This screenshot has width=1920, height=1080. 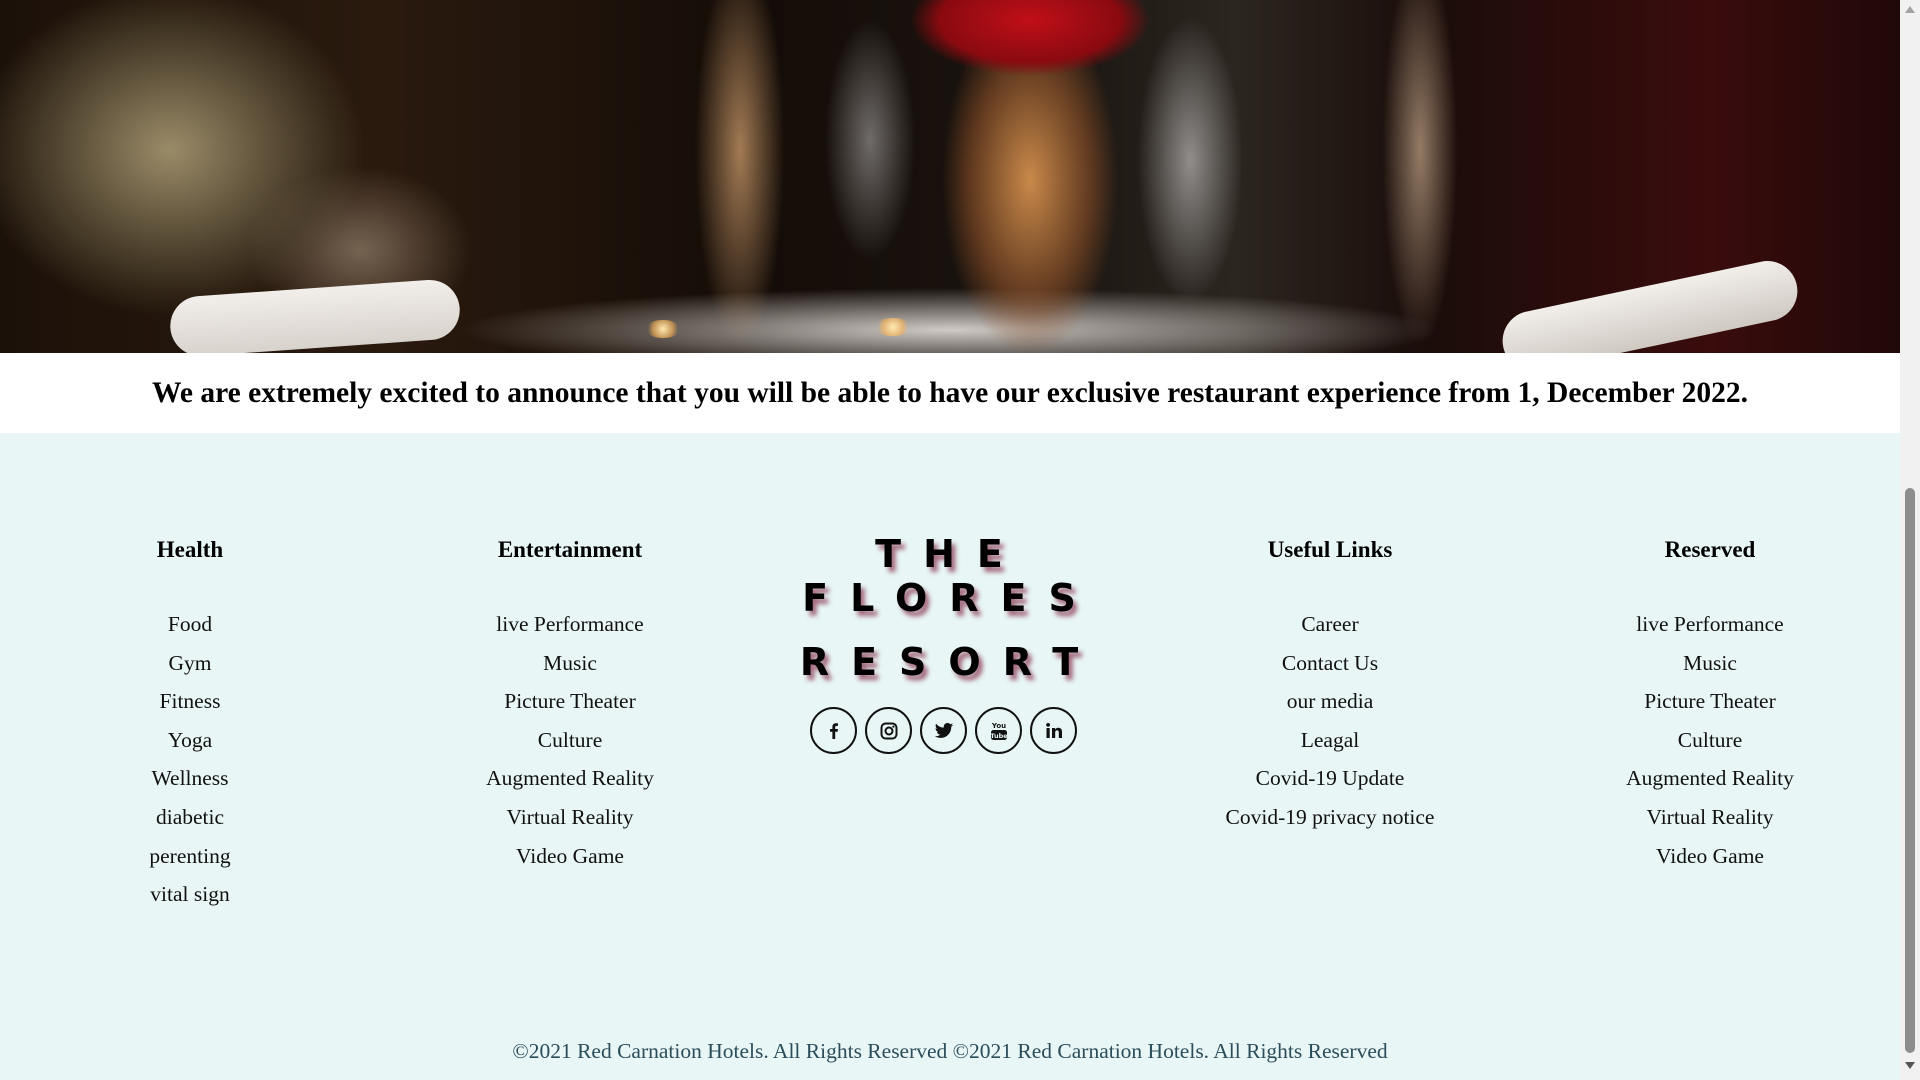 I want to click on facebook-link, so click(x=833, y=730).